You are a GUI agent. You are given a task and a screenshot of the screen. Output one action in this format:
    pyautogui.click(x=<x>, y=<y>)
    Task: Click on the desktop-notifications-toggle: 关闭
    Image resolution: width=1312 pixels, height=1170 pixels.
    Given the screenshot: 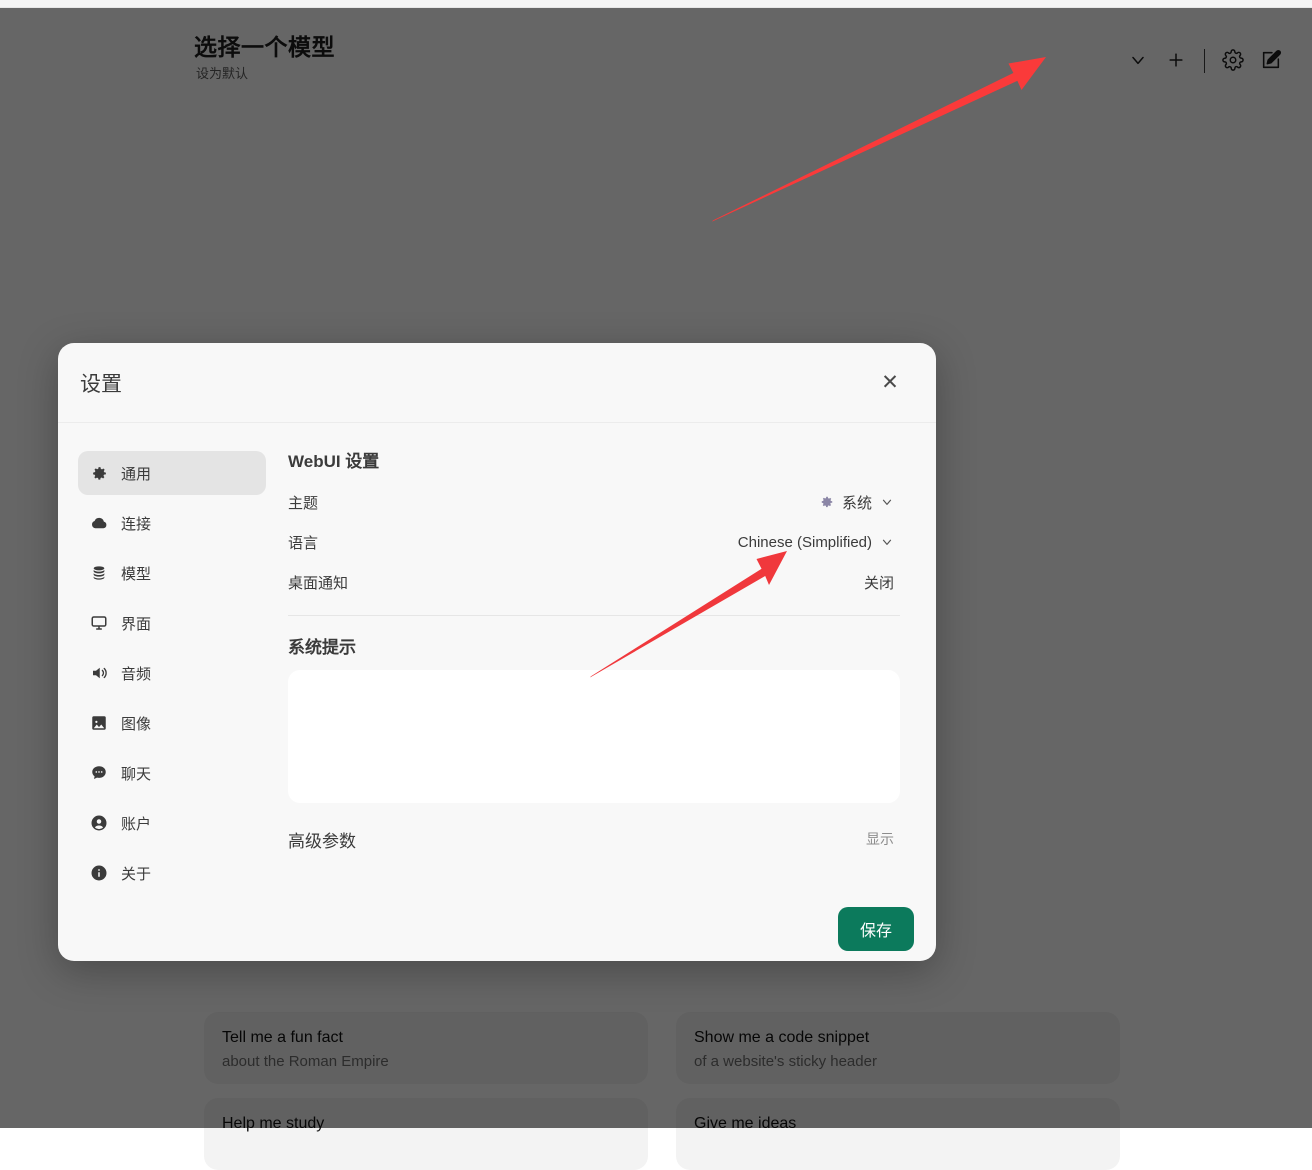 What is the action you would take?
    pyautogui.click(x=879, y=582)
    